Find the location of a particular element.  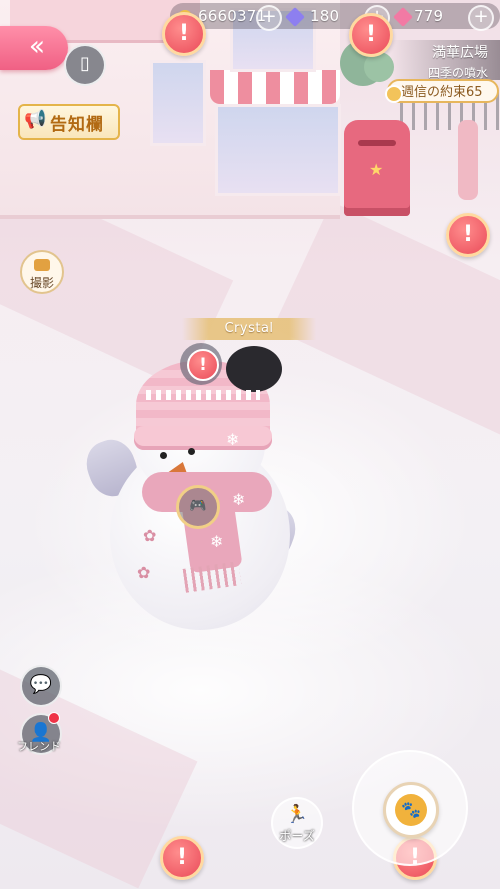

friends-label: フレンド is located at coordinates (39, 746).